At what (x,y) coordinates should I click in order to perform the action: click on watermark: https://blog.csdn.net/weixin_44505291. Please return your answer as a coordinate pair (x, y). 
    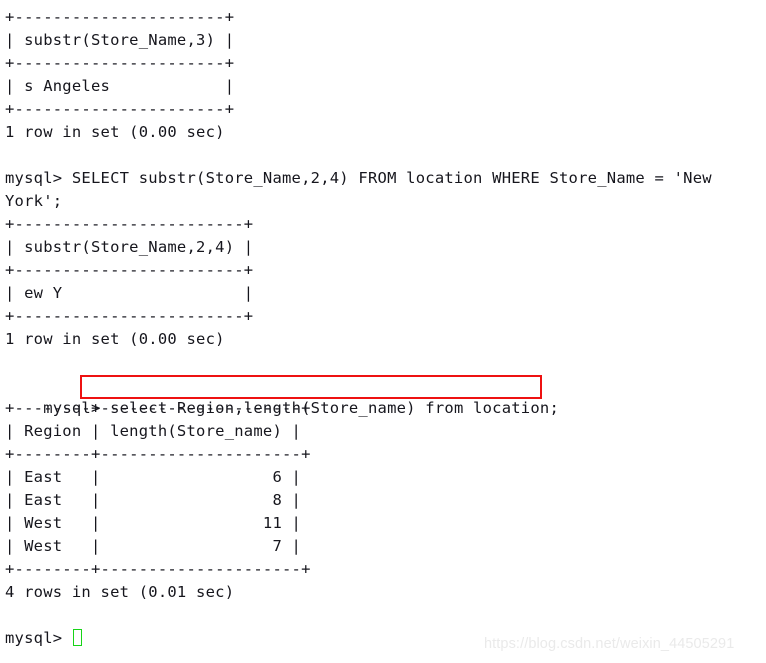
    Looking at the image, I should click on (609, 644).